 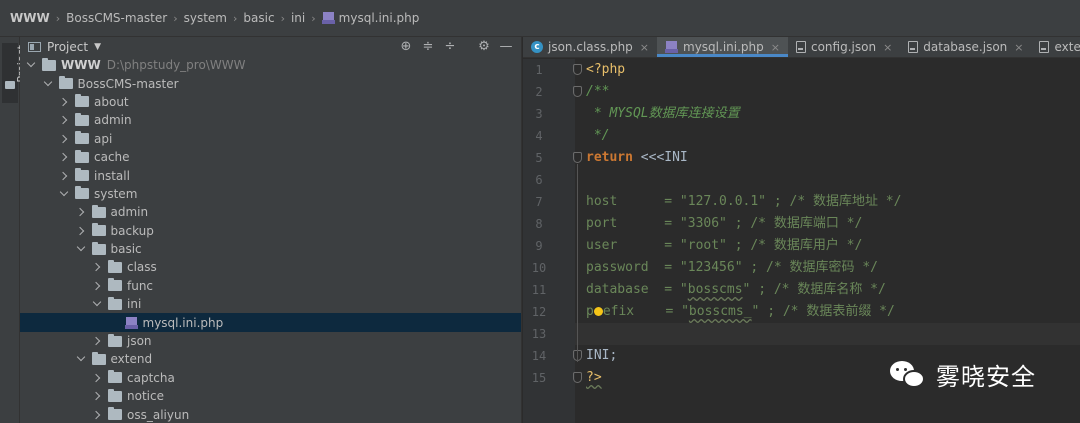 I want to click on tree-item-folder: backup, so click(x=270, y=231).